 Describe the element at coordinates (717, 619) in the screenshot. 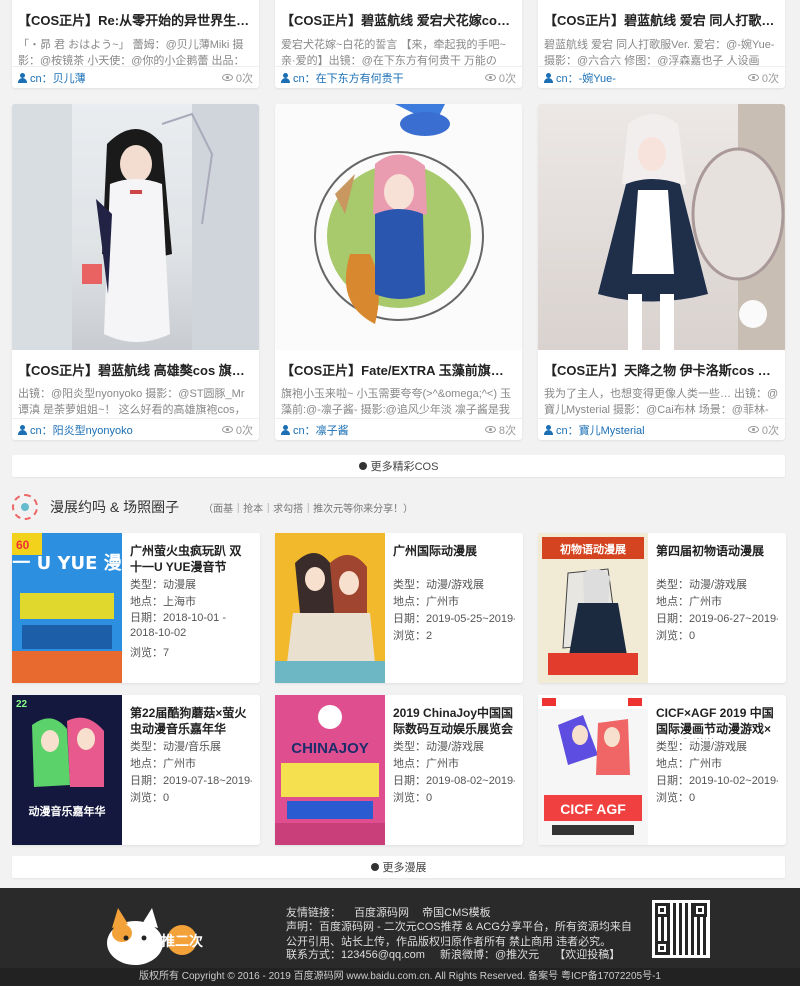

I see `event-date: 日期：2019-06-27~2019-06-28` at that location.